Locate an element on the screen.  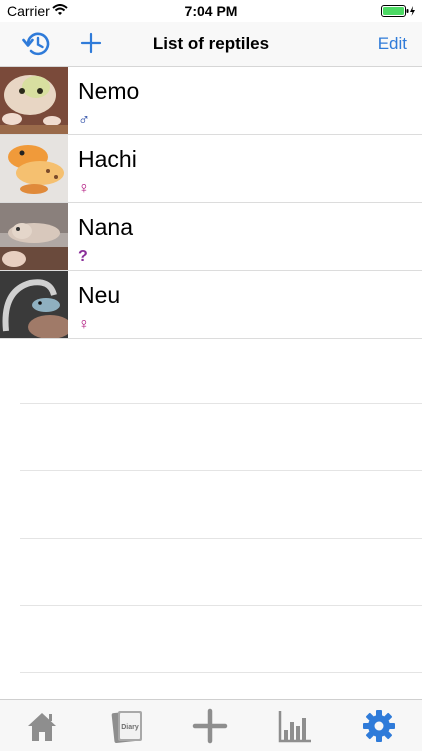
chart-icon is located at coordinates (295, 726).